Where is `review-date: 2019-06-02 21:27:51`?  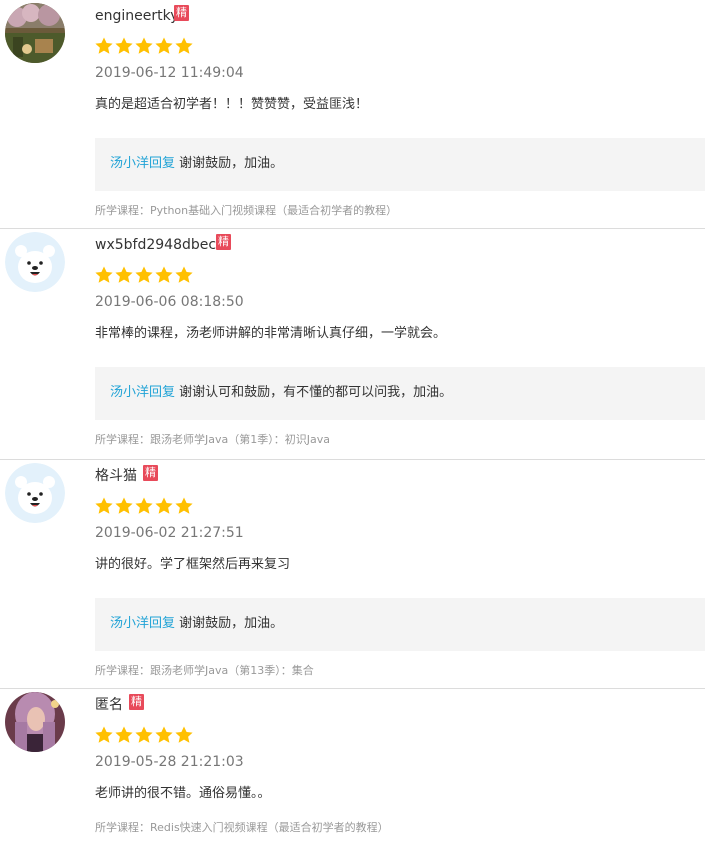
review-date: 2019-06-02 21:27:51 is located at coordinates (169, 533).